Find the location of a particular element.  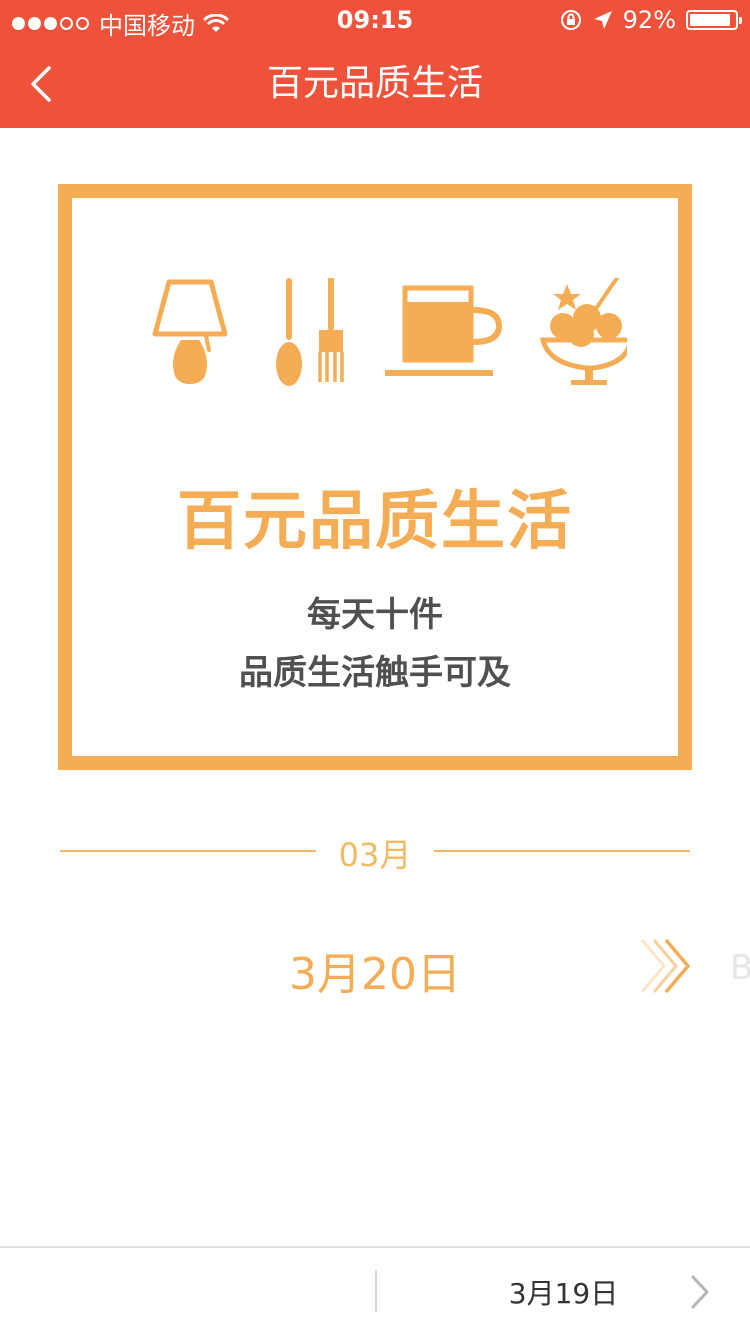

rotation-lock-icon is located at coordinates (570, 20).